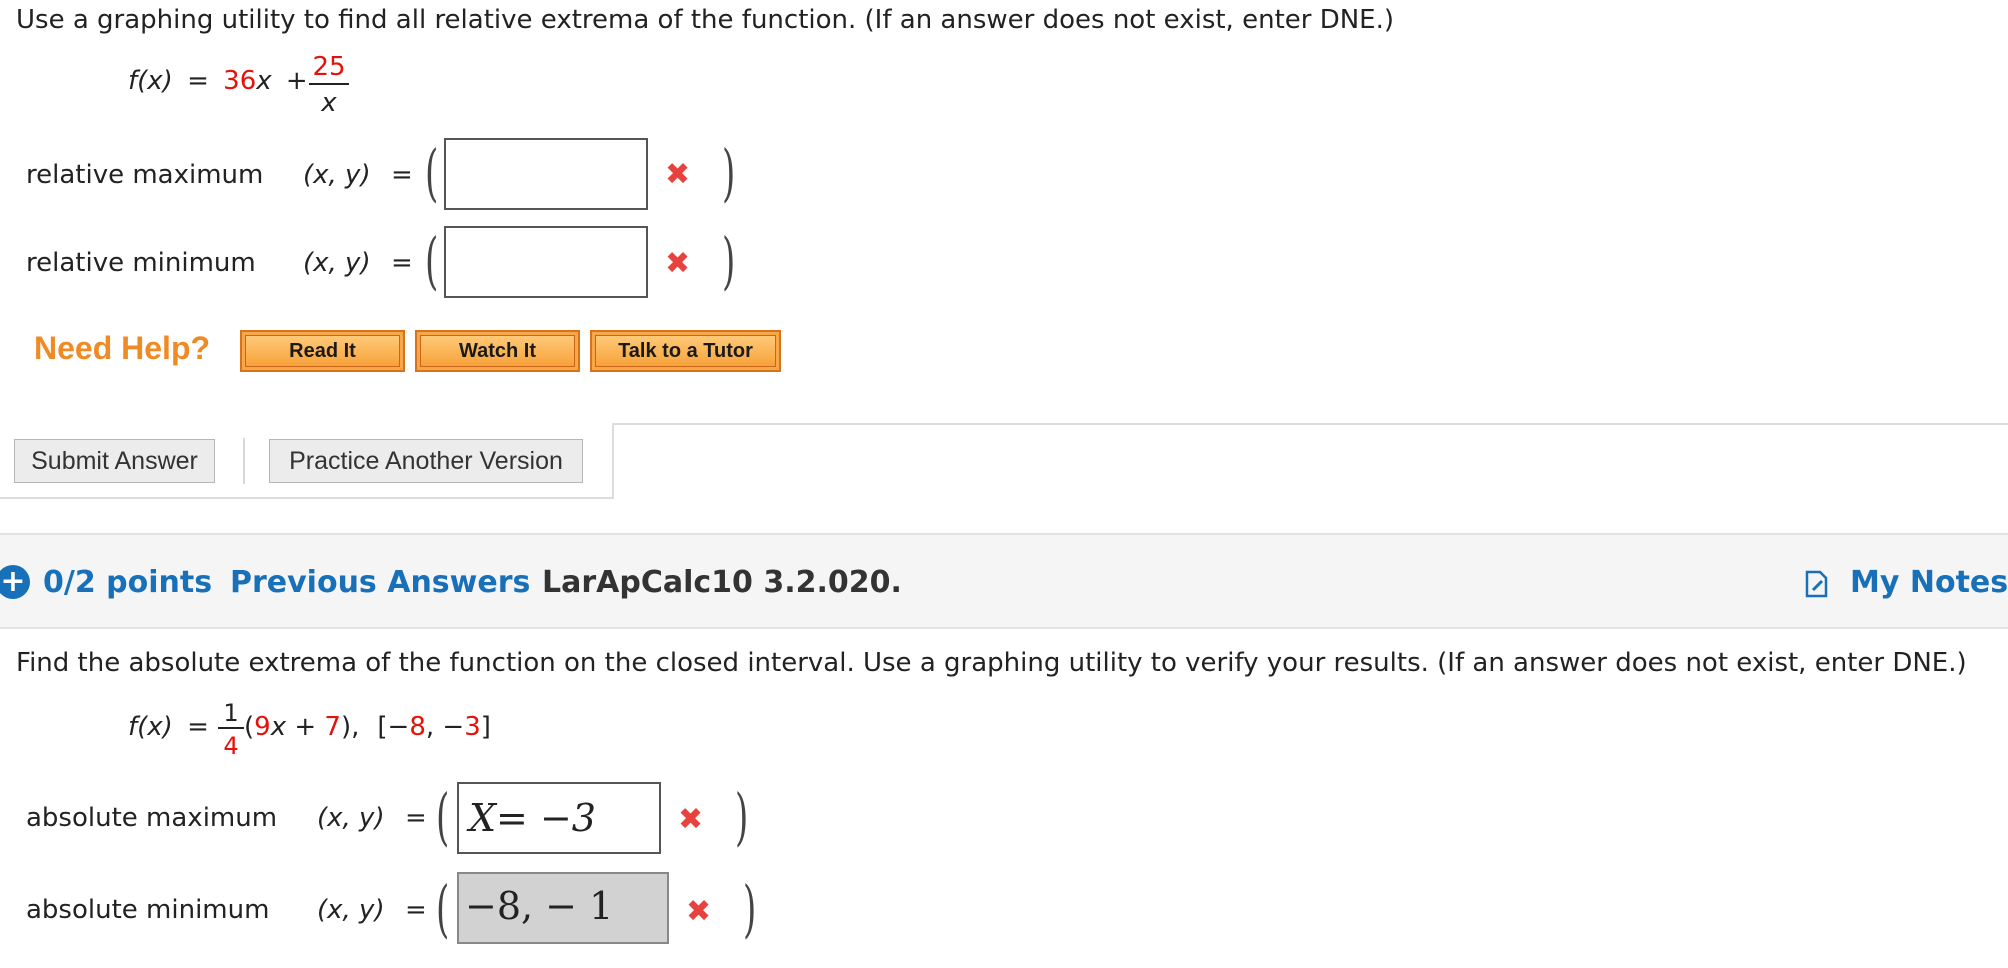 The image size is (2008, 968). I want to click on watch-it-button: Watch It, so click(497, 351).